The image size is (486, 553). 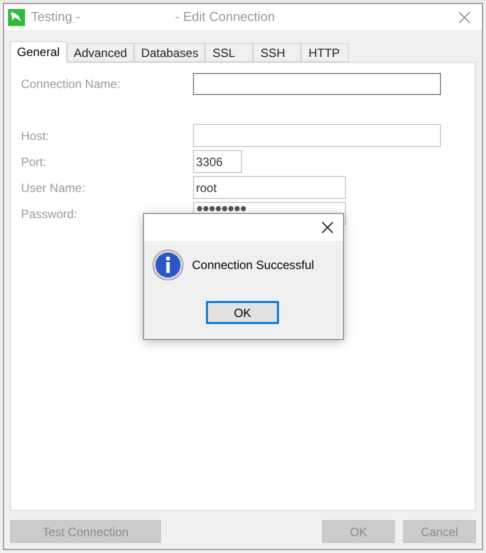 What do you see at coordinates (53, 188) in the screenshot?
I see `field-label: User Name:` at bounding box center [53, 188].